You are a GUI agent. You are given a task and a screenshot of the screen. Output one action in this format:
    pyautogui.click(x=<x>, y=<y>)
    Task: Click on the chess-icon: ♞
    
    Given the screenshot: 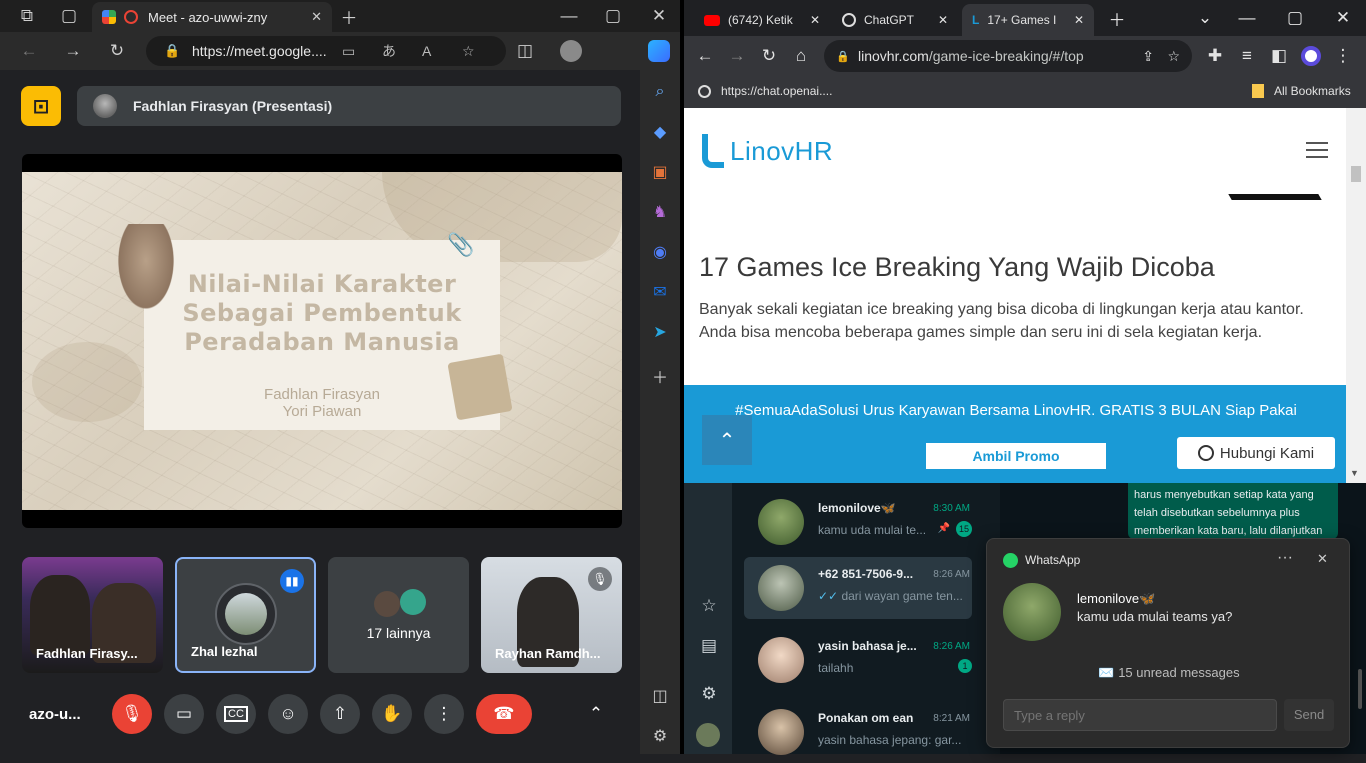 What is the action you would take?
    pyautogui.click(x=660, y=212)
    